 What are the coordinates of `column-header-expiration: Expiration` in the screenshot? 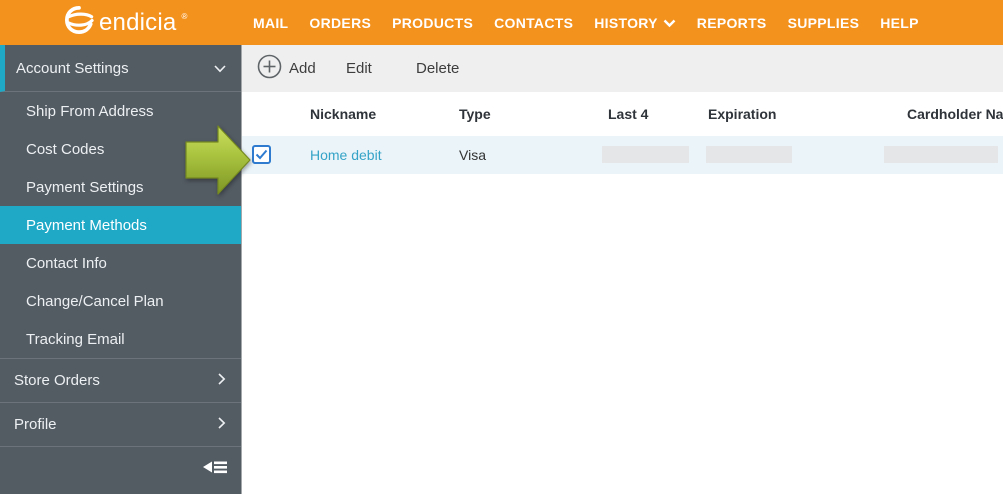 It's located at (742, 114).